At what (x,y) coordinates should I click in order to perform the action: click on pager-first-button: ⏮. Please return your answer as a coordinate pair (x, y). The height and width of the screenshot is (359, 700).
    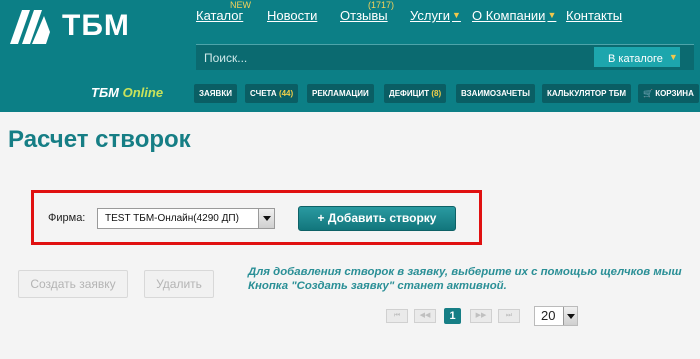
    Looking at the image, I should click on (397, 316).